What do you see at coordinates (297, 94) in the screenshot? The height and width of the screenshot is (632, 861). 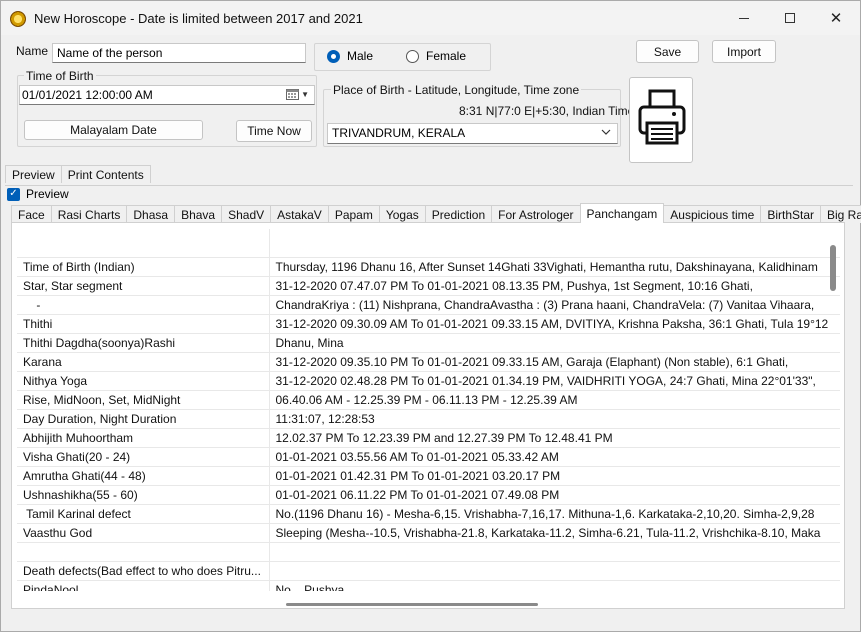 I see `calendar-dropdown-icon: ▼` at bounding box center [297, 94].